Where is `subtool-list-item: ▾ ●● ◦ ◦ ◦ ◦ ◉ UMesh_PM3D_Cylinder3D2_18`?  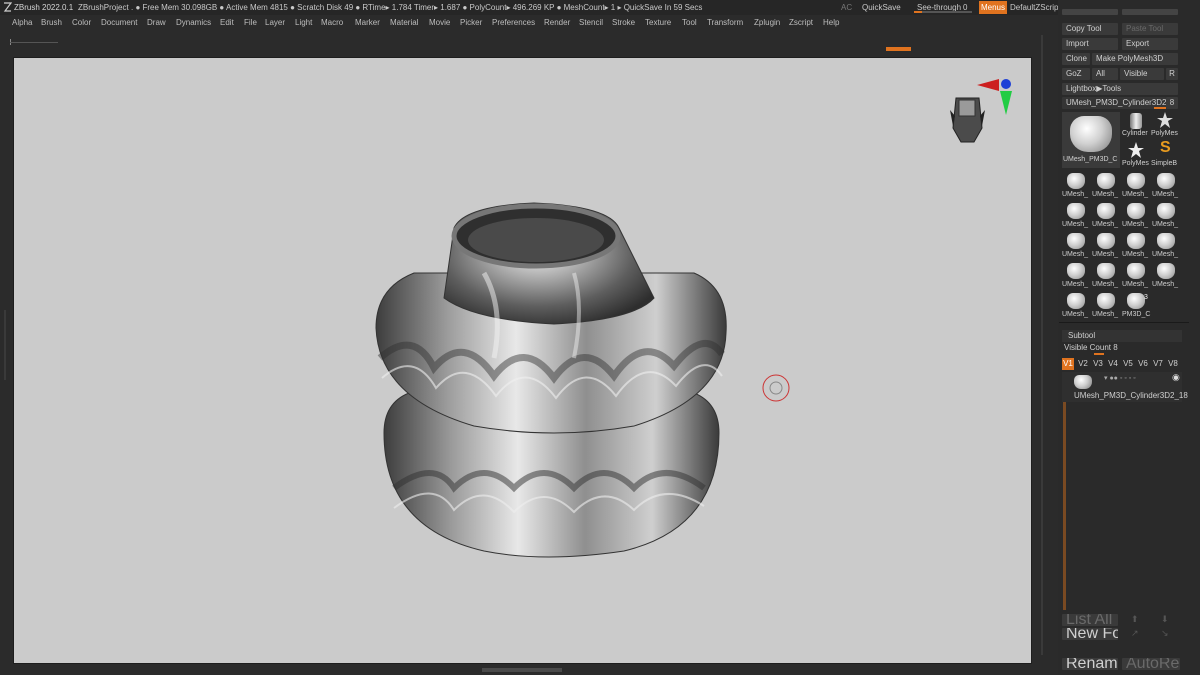 subtool-list-item: ▾ ●● ◦ ◦ ◦ ◦ ◉ UMesh_PM3D_Cylinder3D2_18 is located at coordinates (1125, 387).